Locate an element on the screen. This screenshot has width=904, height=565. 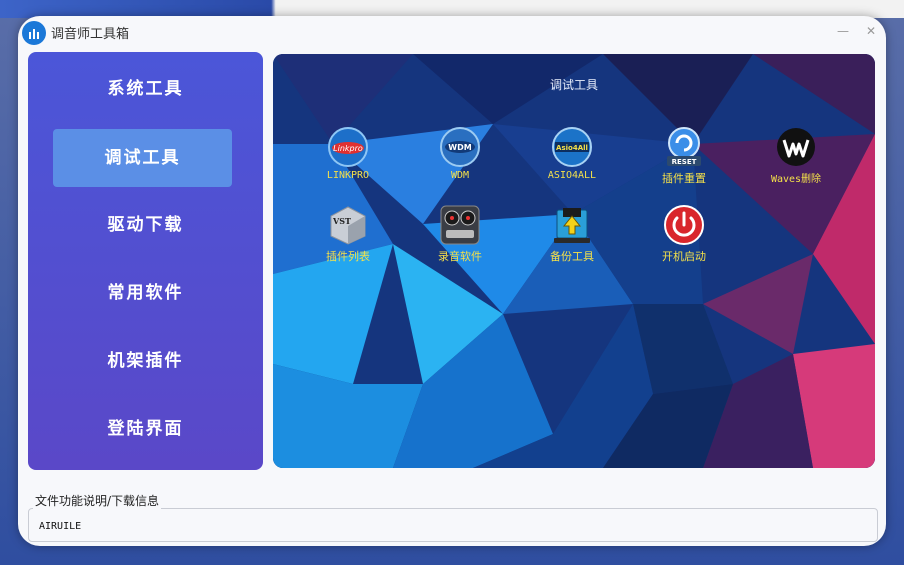
tool-backup: 备份工具 is located at coordinates (572, 234).